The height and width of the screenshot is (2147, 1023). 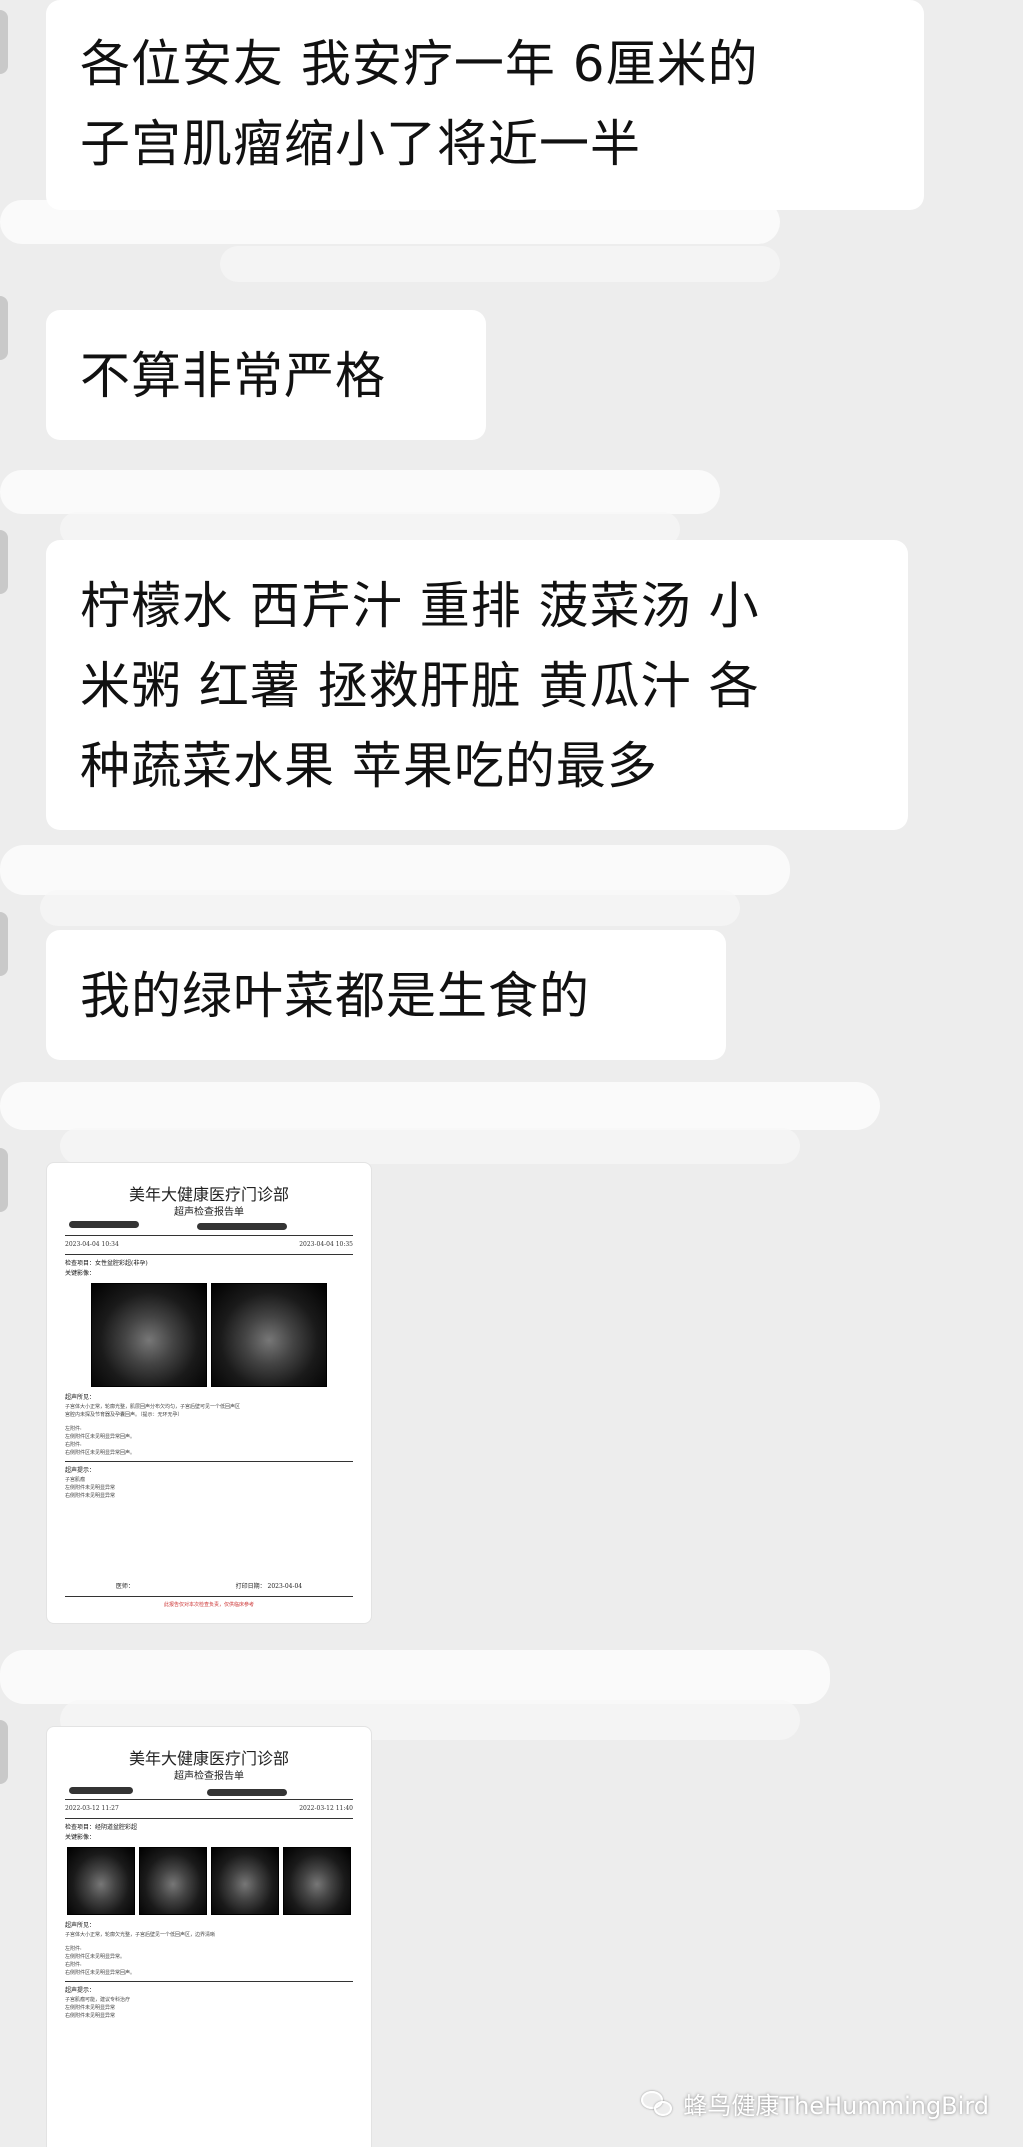 What do you see at coordinates (124, 1586) in the screenshot?
I see `doctor-label: 医师：` at bounding box center [124, 1586].